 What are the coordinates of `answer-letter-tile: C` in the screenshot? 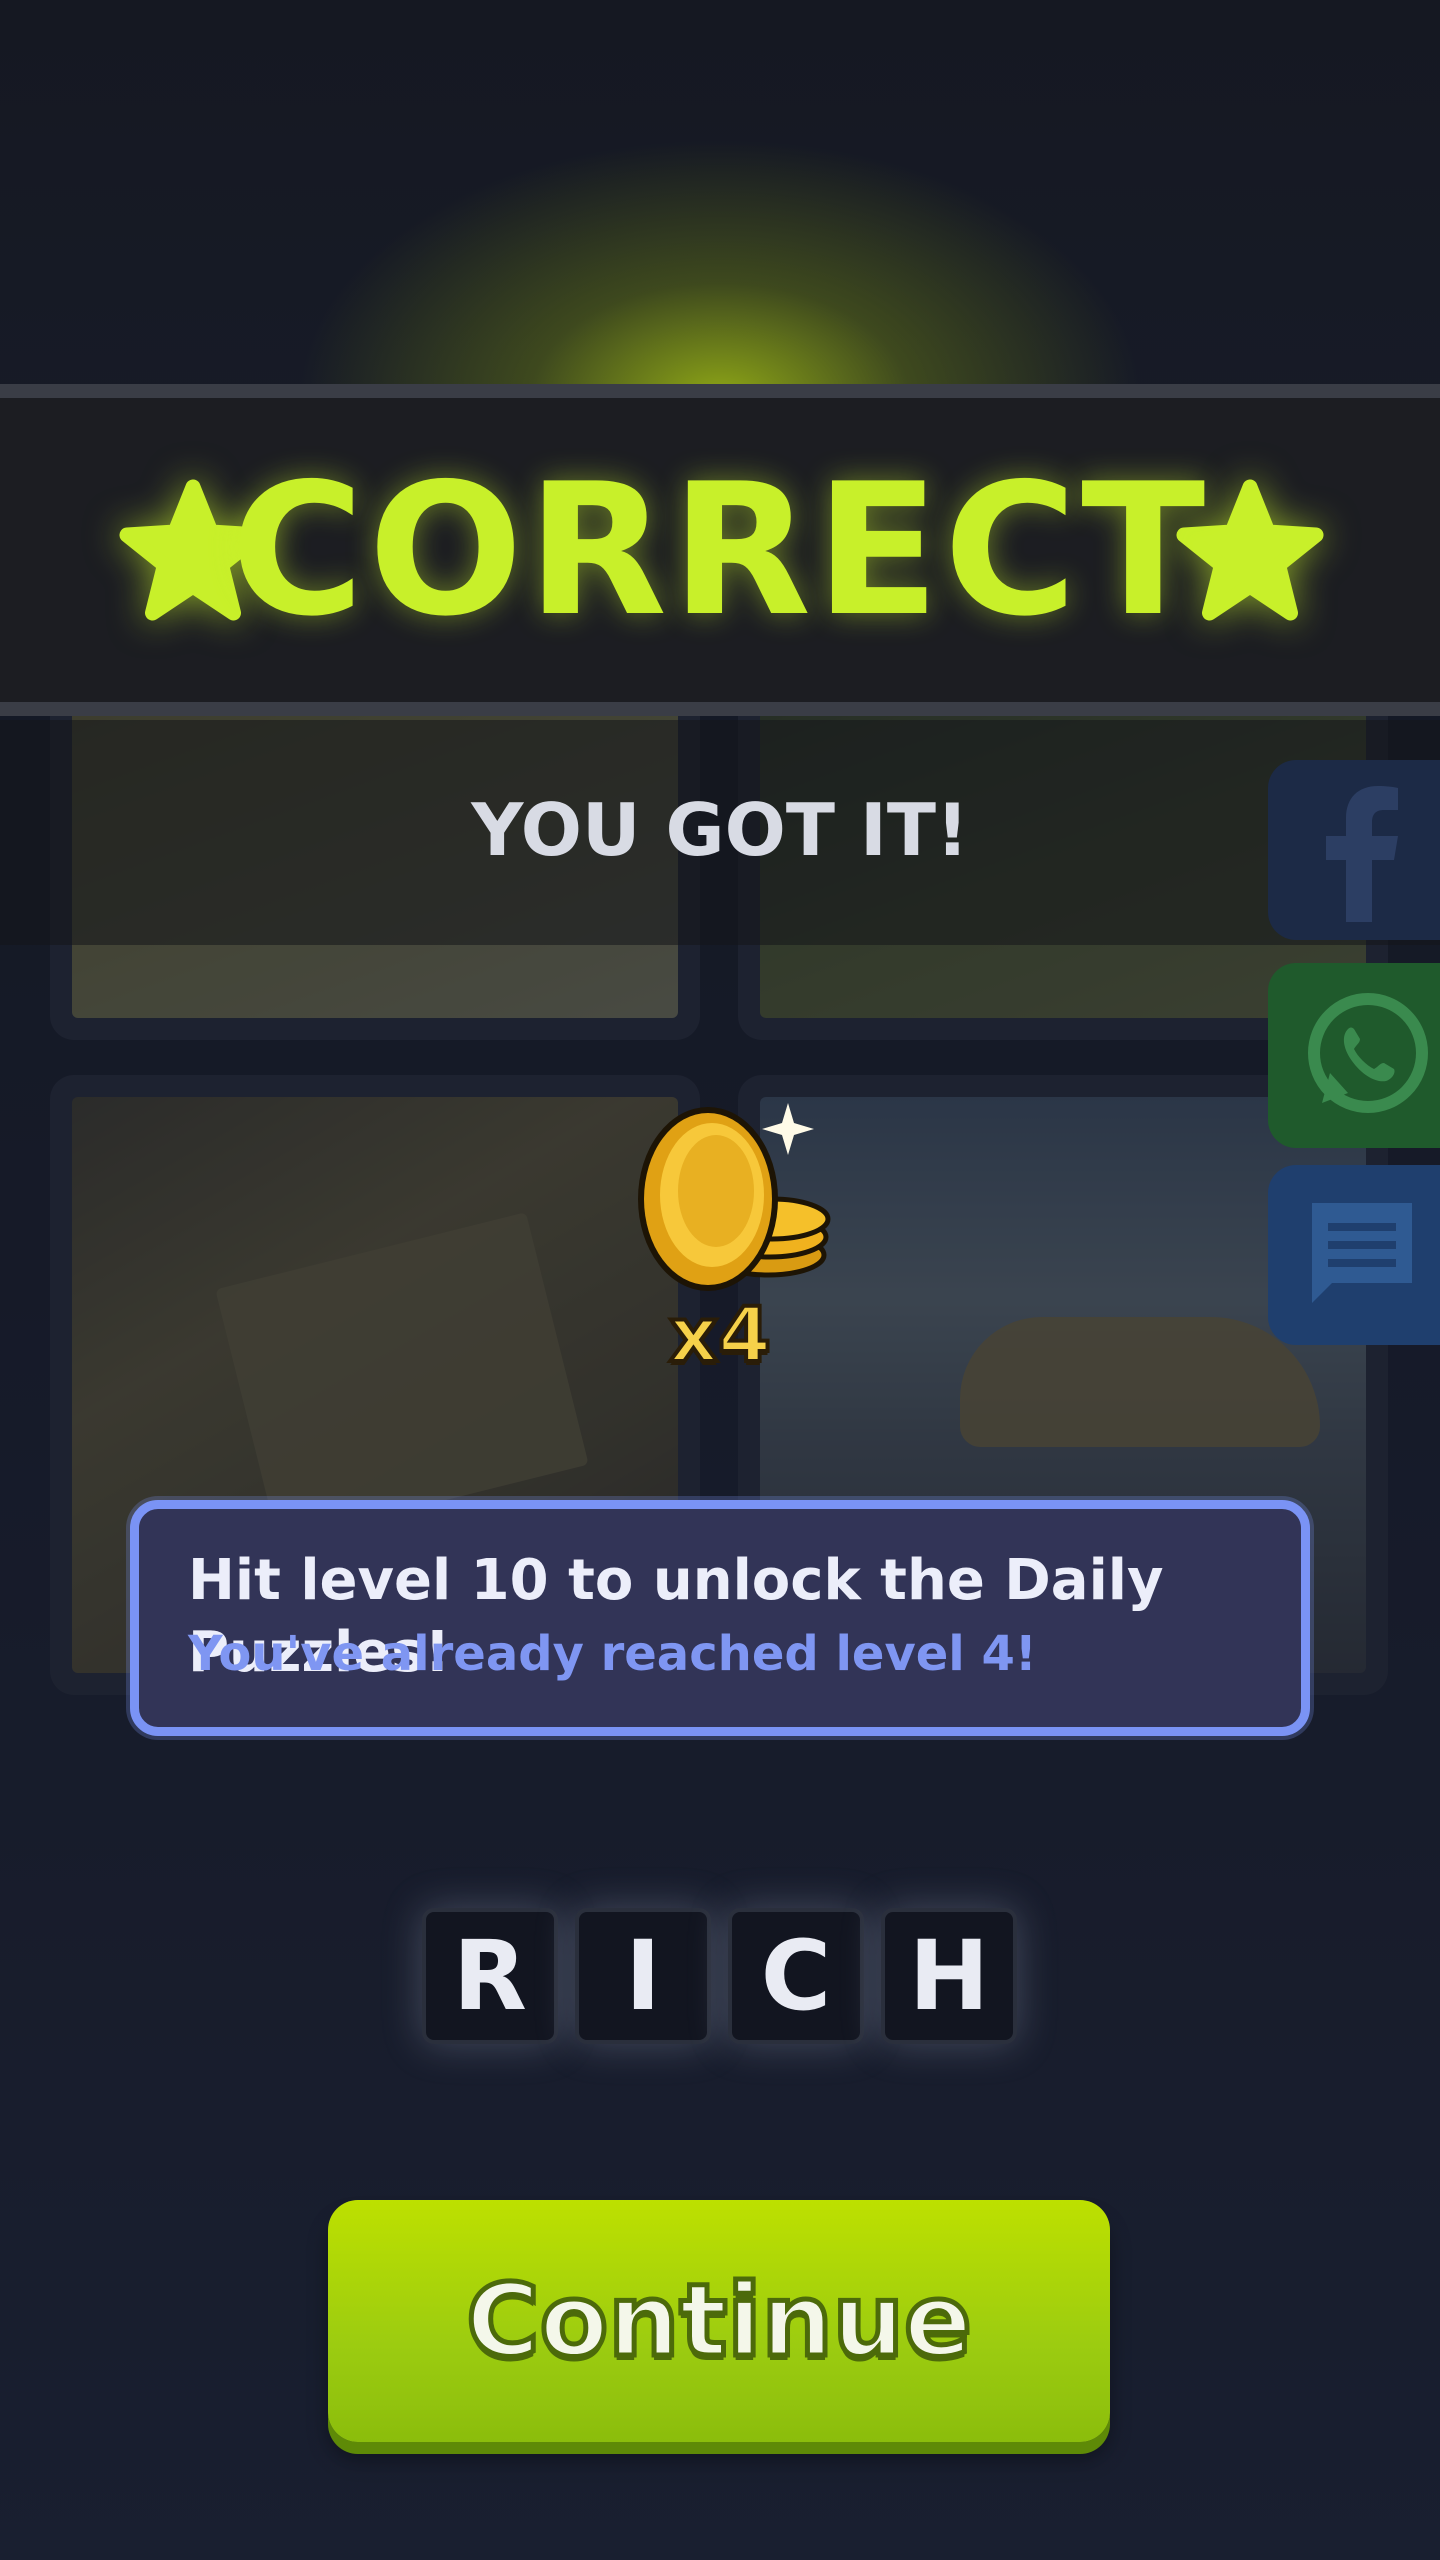 It's located at (796, 1976).